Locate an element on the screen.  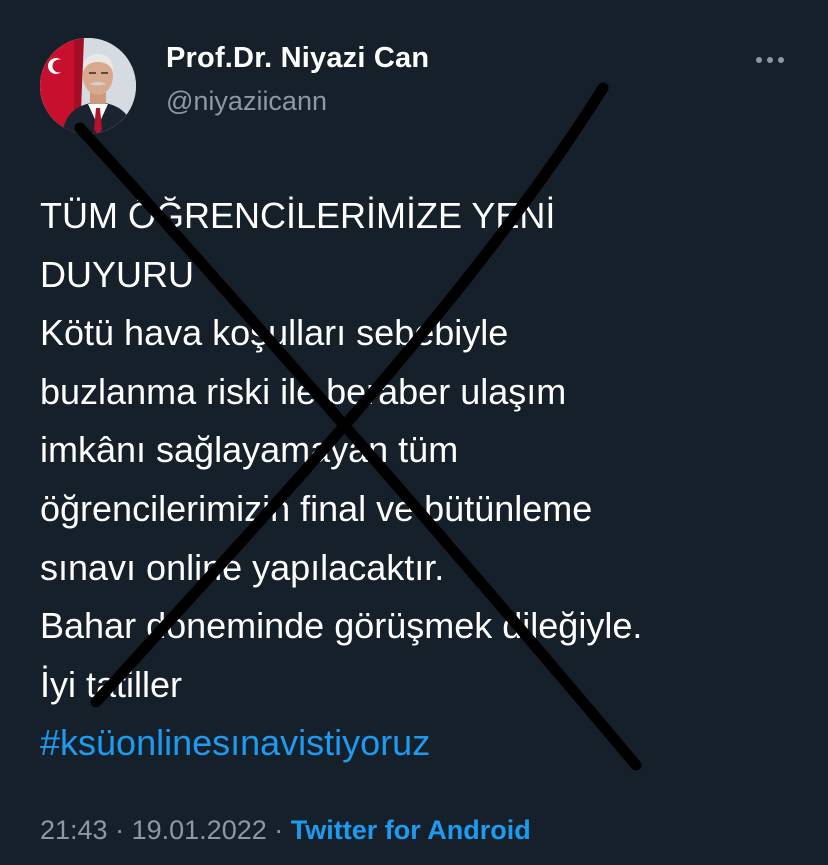
tweet-date: 19.01.2022 is located at coordinates (199, 830).